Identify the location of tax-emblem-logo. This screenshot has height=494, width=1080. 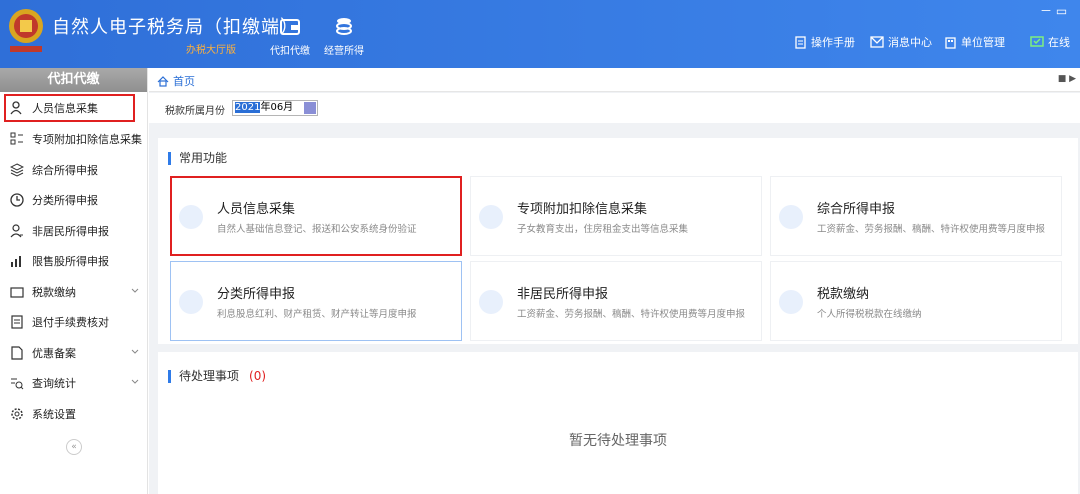
(26, 30).